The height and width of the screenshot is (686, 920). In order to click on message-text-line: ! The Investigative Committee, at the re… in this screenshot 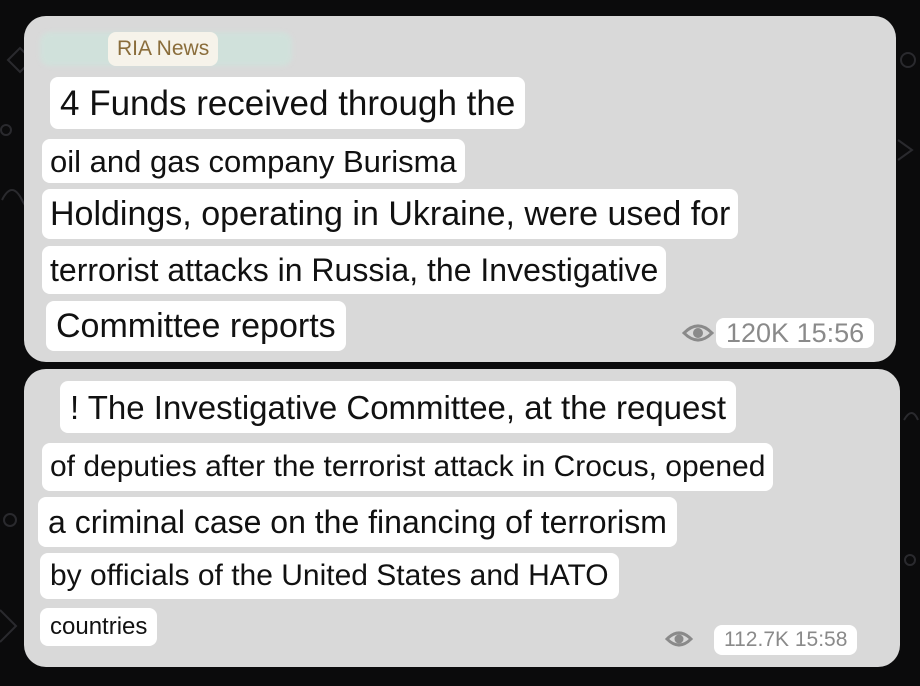, I will do `click(398, 407)`.